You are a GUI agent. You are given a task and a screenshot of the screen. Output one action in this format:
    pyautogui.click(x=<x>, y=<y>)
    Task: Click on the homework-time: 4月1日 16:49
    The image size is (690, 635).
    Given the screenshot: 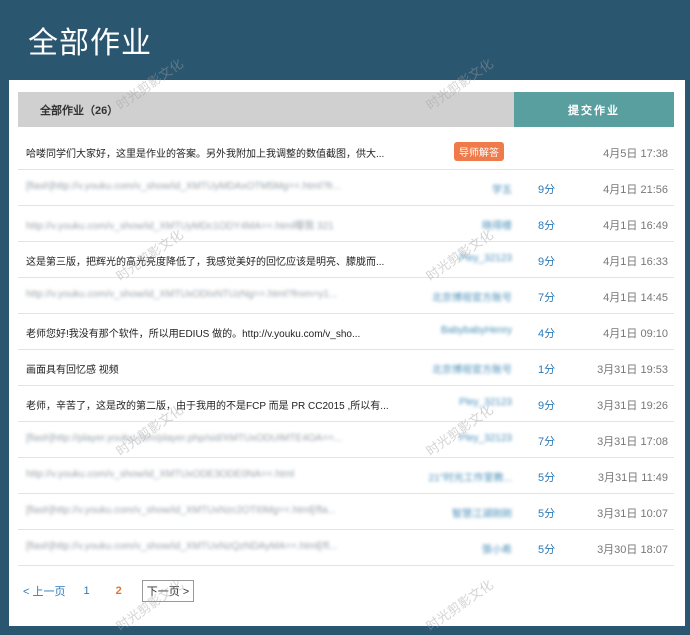 What is the action you would take?
    pyautogui.click(x=635, y=226)
    